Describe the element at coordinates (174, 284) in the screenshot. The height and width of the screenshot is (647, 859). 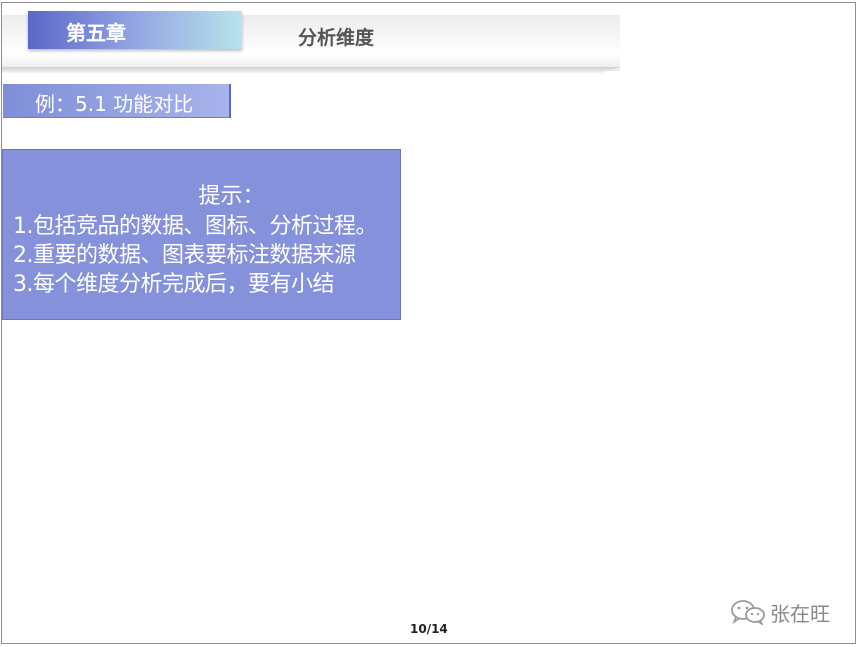
I see `tips-line-3: 3.每个维度分析完成后，要有小结` at that location.